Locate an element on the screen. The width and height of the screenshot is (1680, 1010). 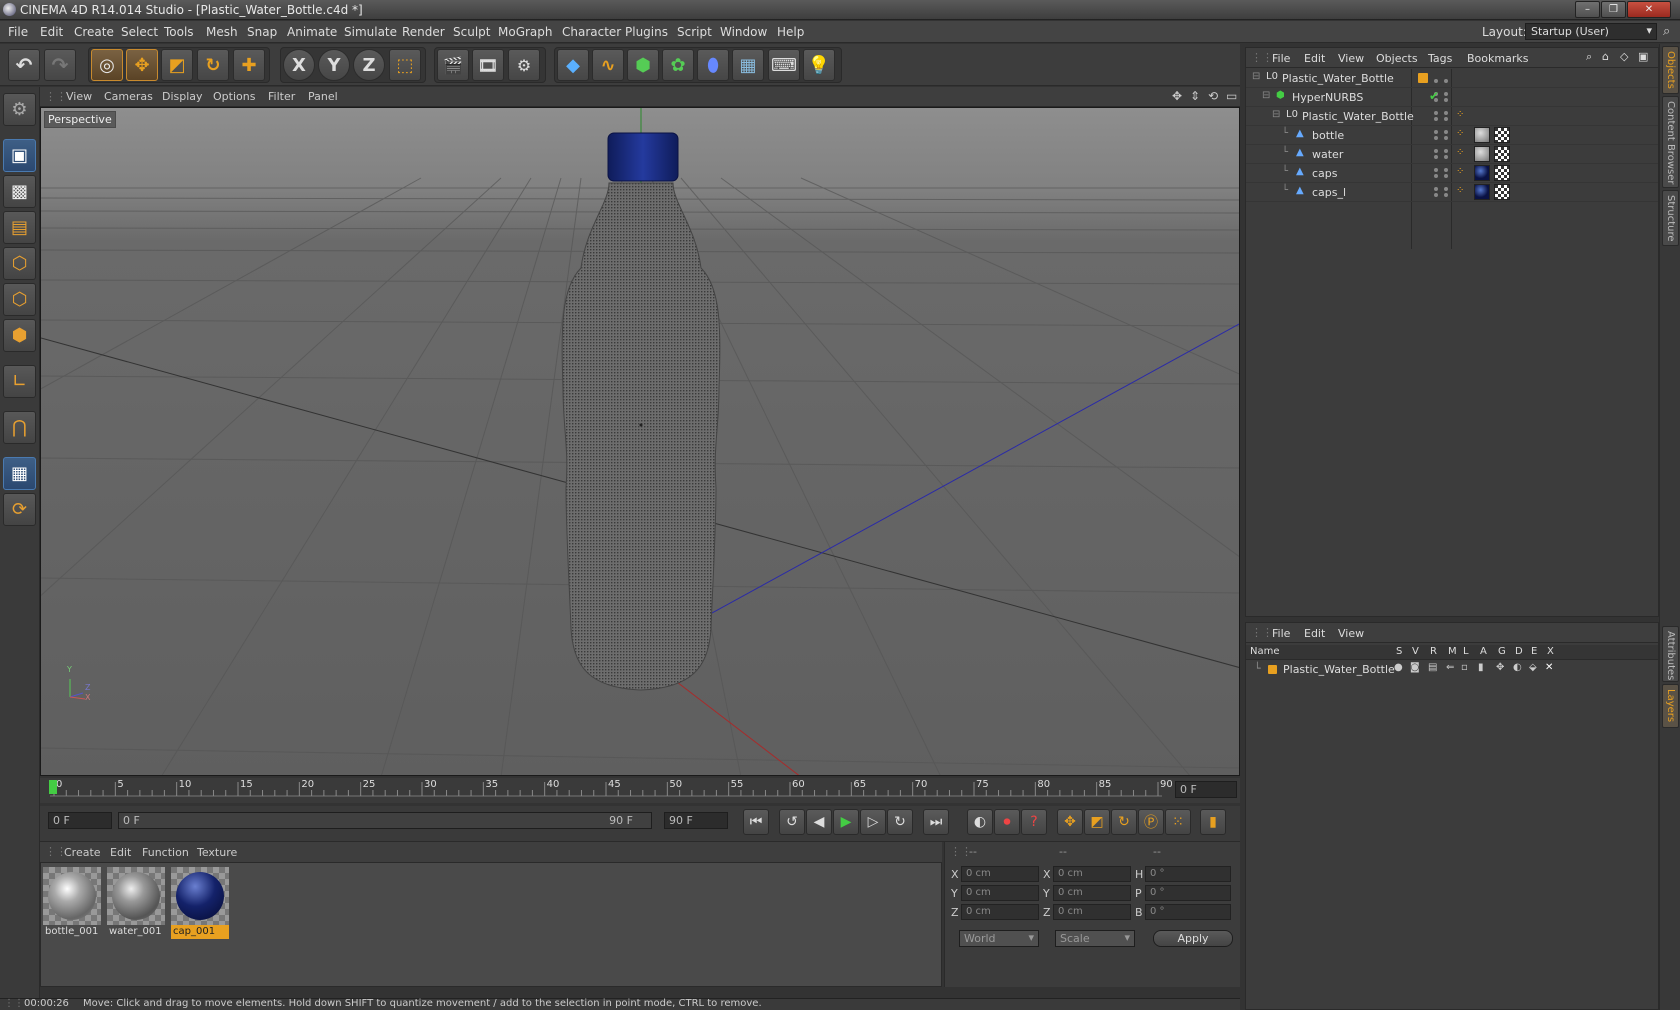
manager-icon: ⇐ is located at coordinates (1450, 667).